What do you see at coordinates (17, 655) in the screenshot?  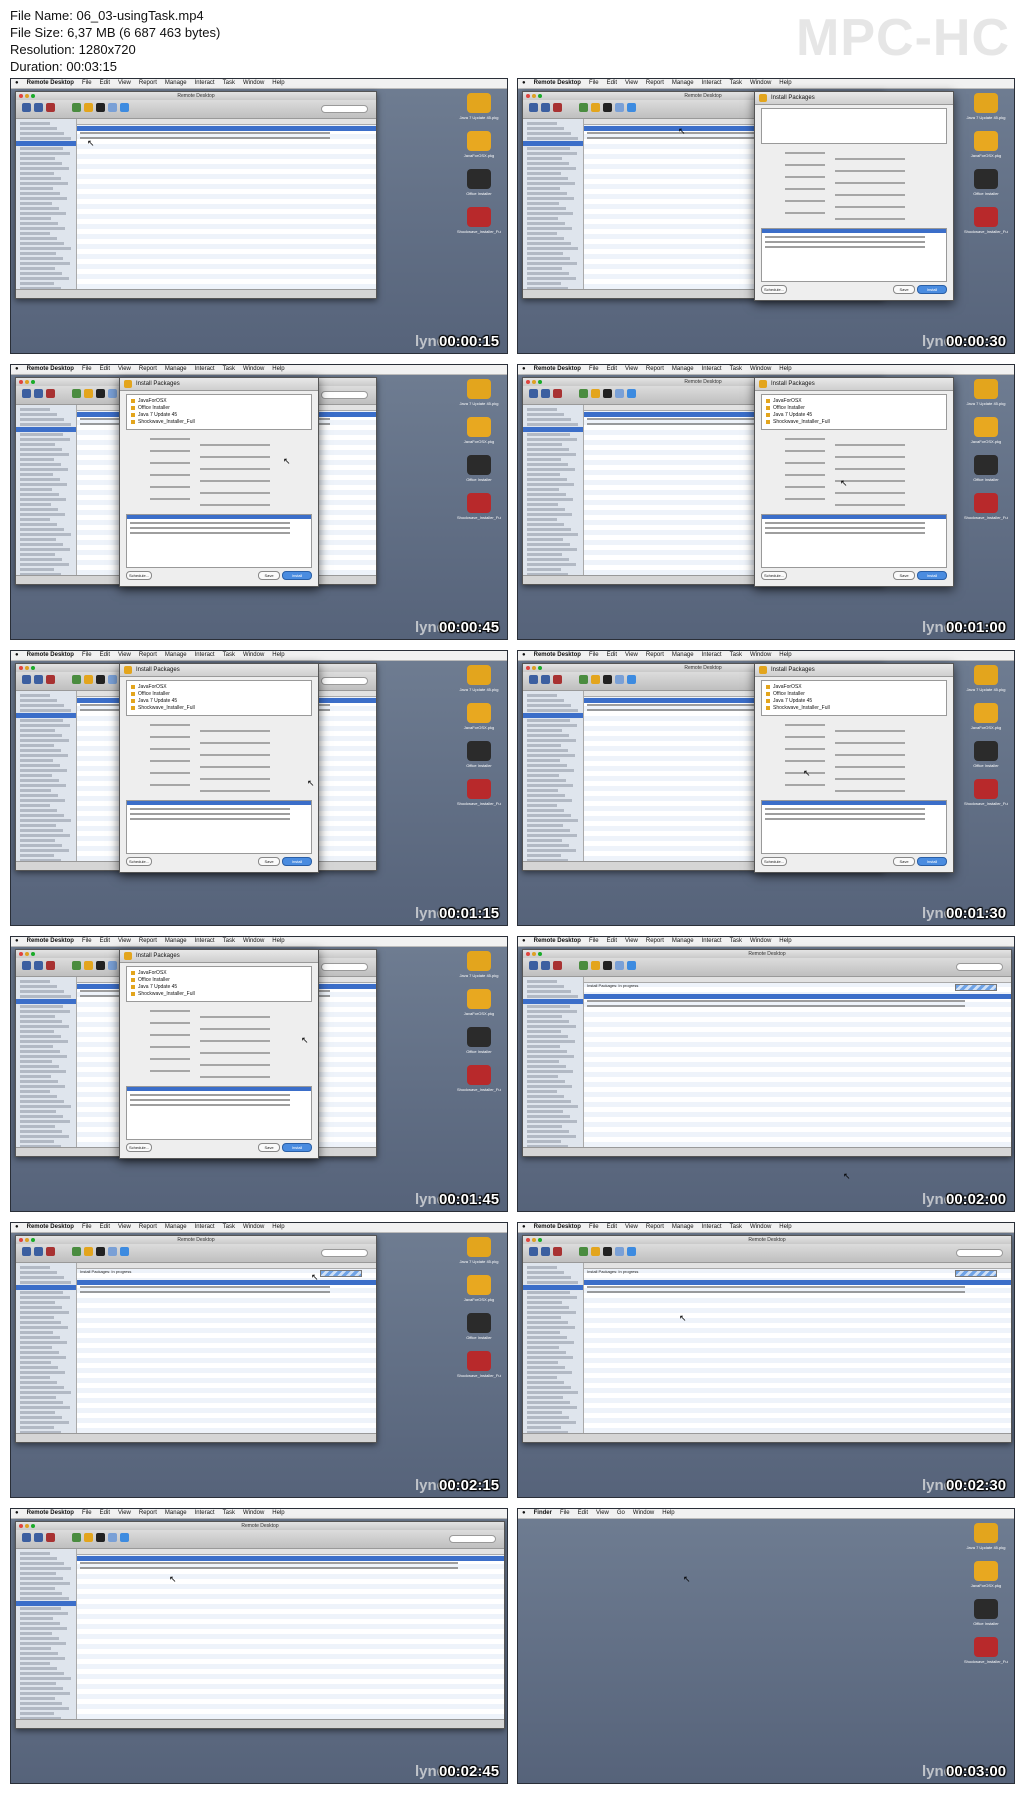 I see `apple-menu-icon: ●` at bounding box center [17, 655].